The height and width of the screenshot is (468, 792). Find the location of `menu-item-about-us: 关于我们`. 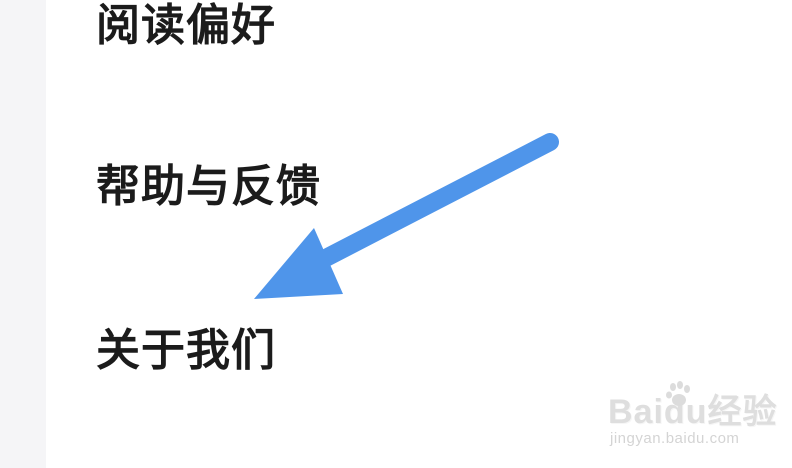

menu-item-about-us: 关于我们 is located at coordinates (186, 351).